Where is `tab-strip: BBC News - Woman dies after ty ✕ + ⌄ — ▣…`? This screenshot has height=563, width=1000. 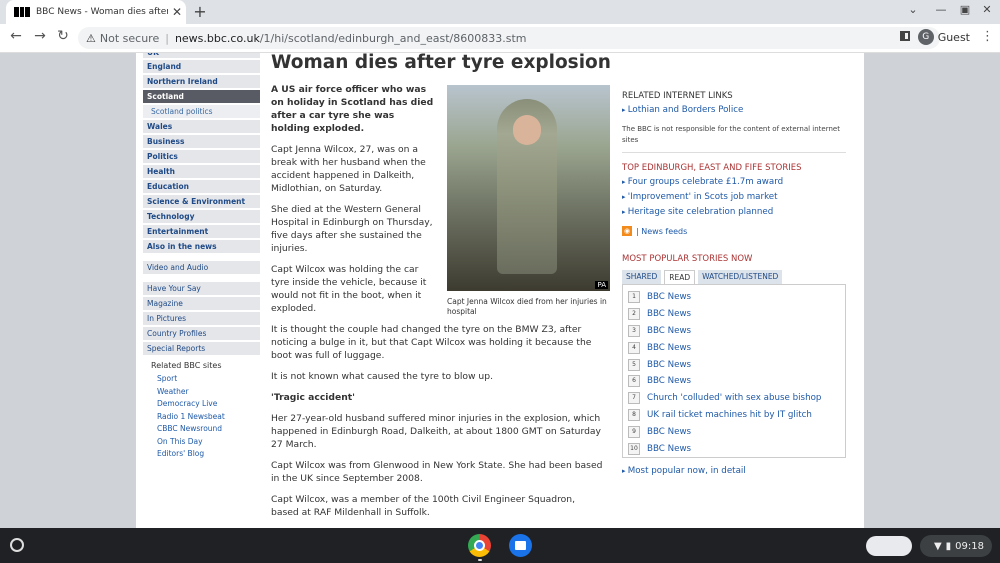 tab-strip: BBC News - Woman dies after ty ✕ + ⌄ — ▣… is located at coordinates (500, 12).